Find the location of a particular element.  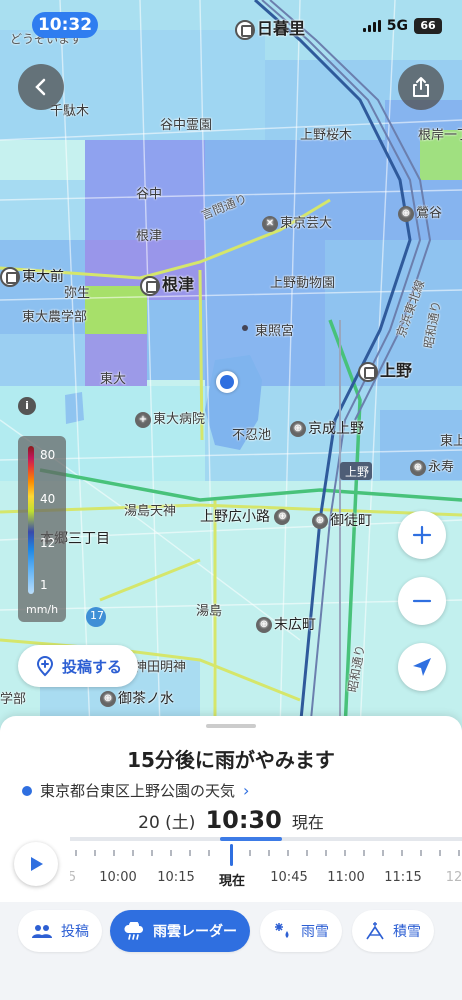

map-label: 谷中霊園 is located at coordinates (186, 125).